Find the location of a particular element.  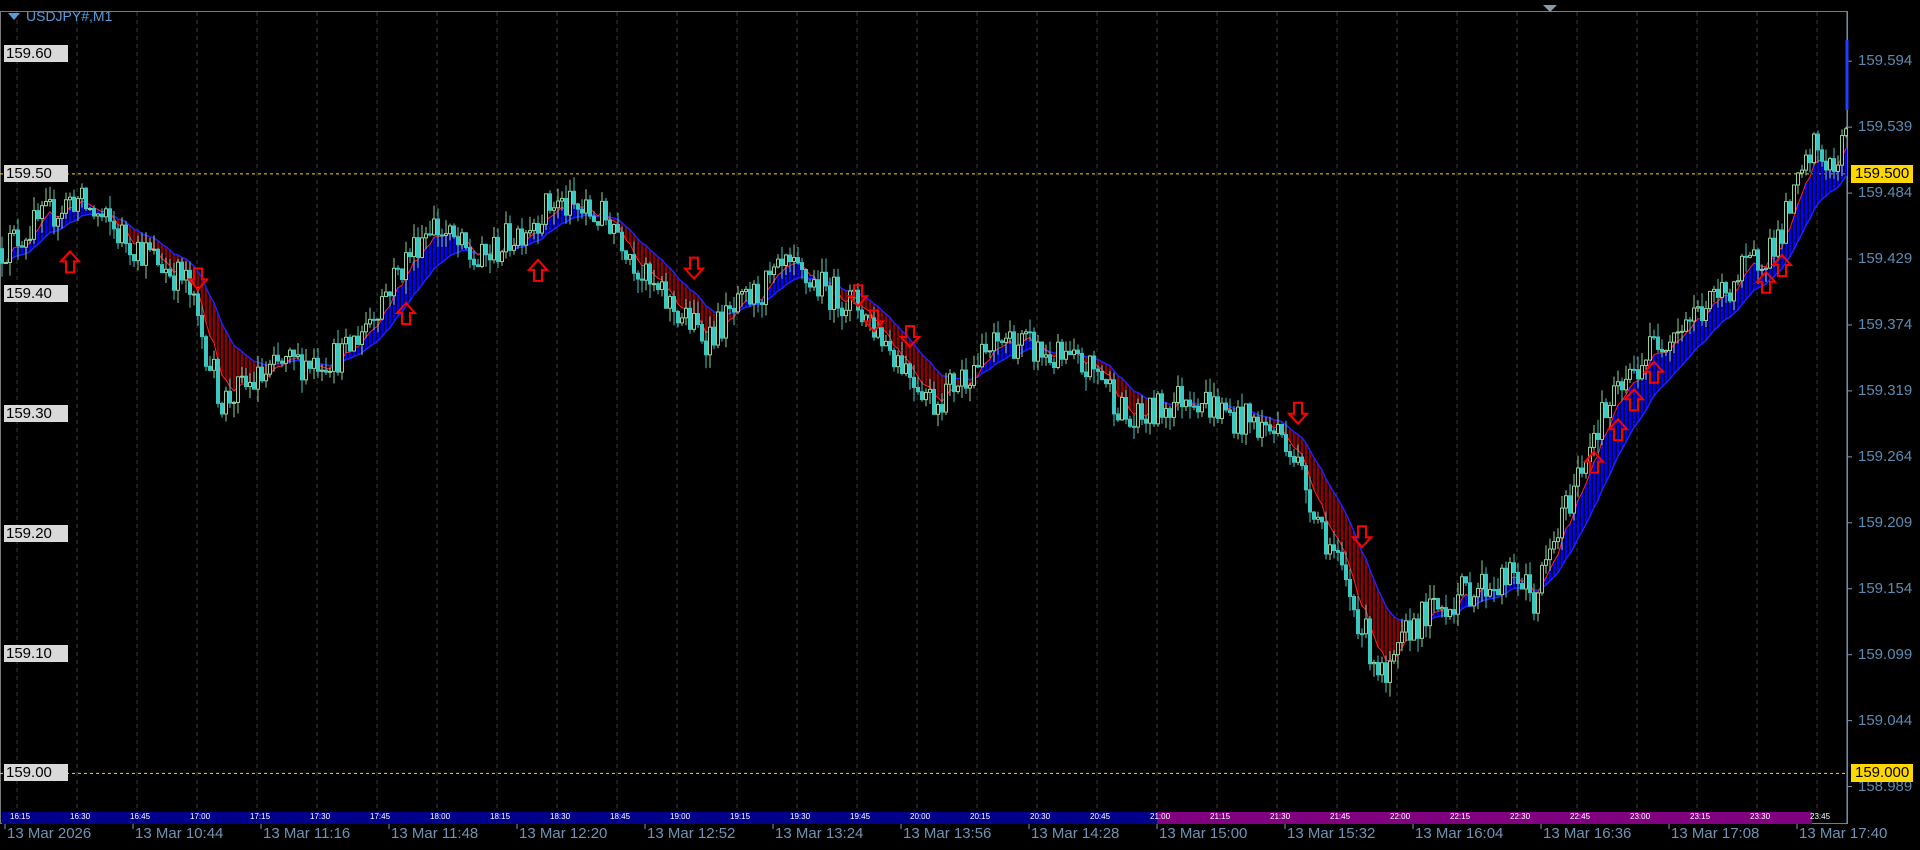

dropdown-triangle-icon is located at coordinates (14, 16).